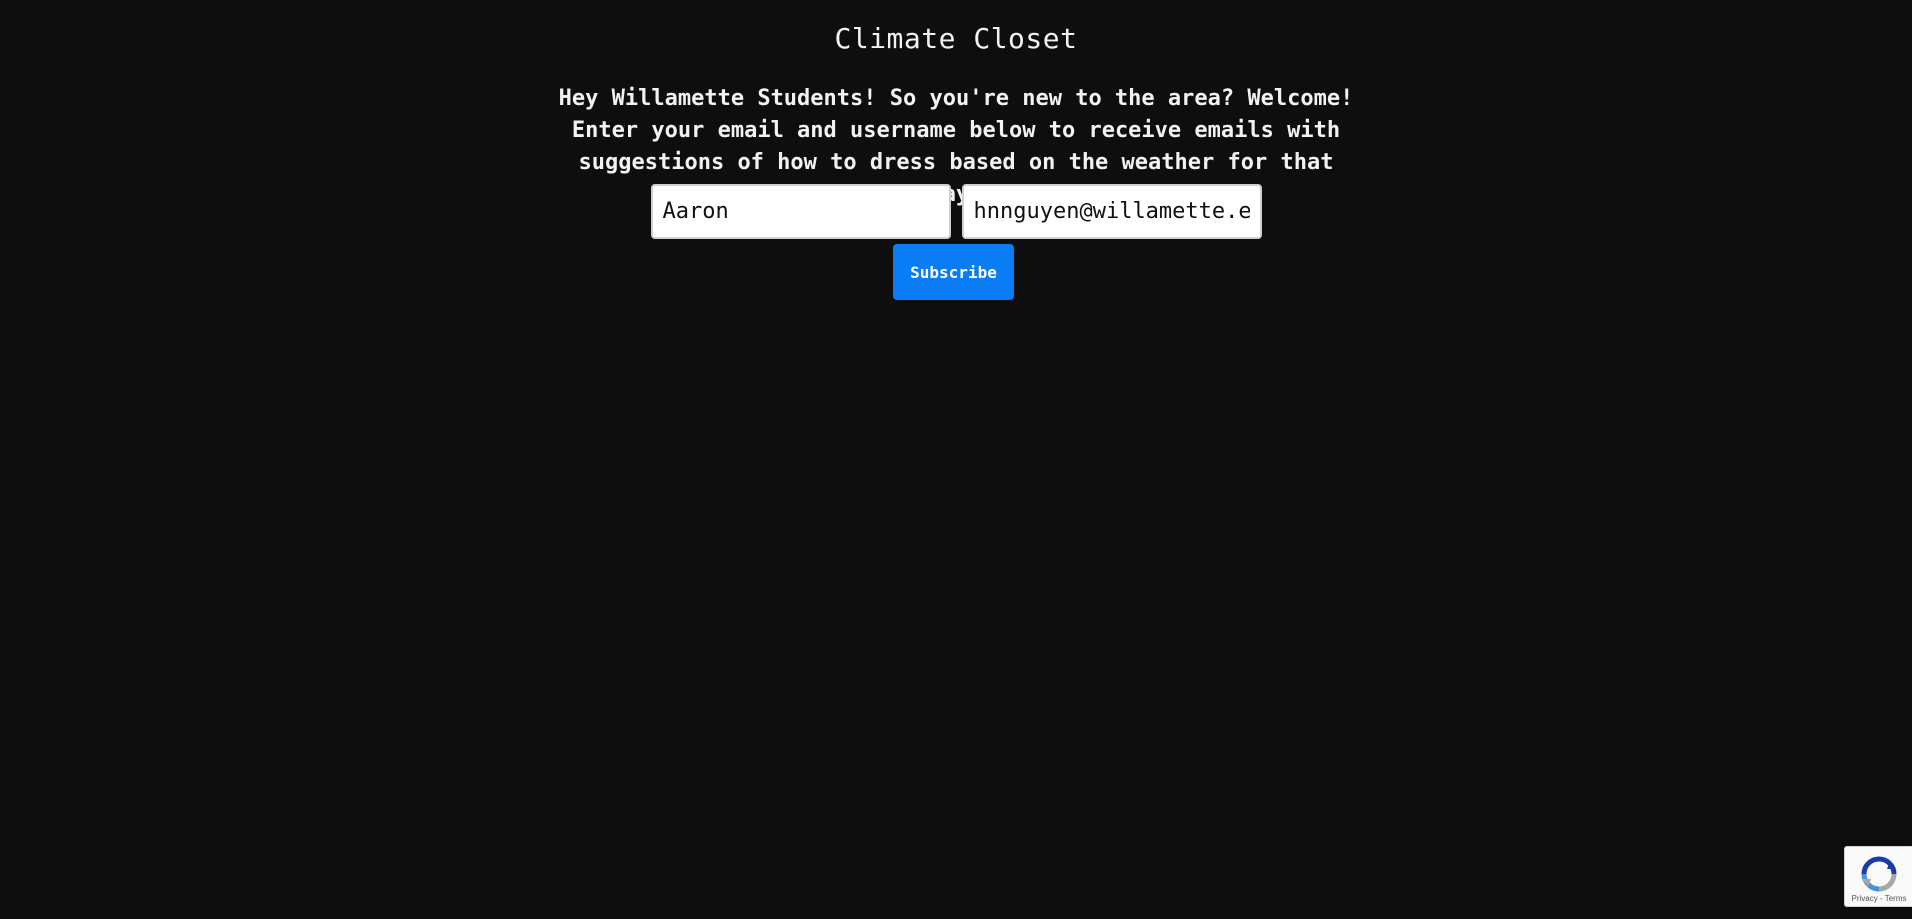  I want to click on recaptcha-privacy-link: Privacy, so click(1865, 898).